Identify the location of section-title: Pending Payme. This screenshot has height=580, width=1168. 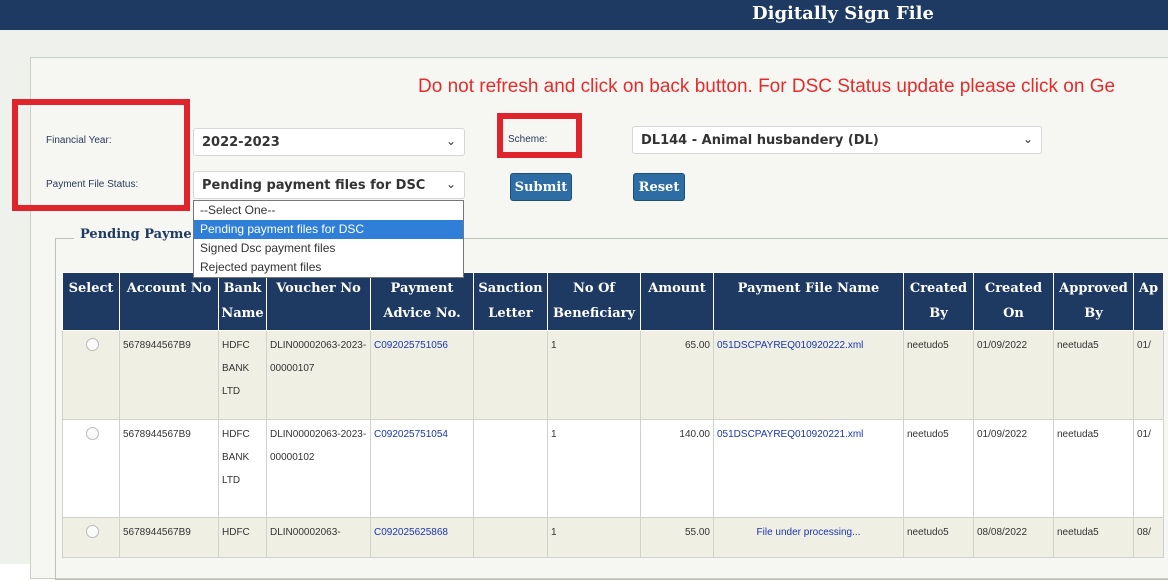
(136, 234).